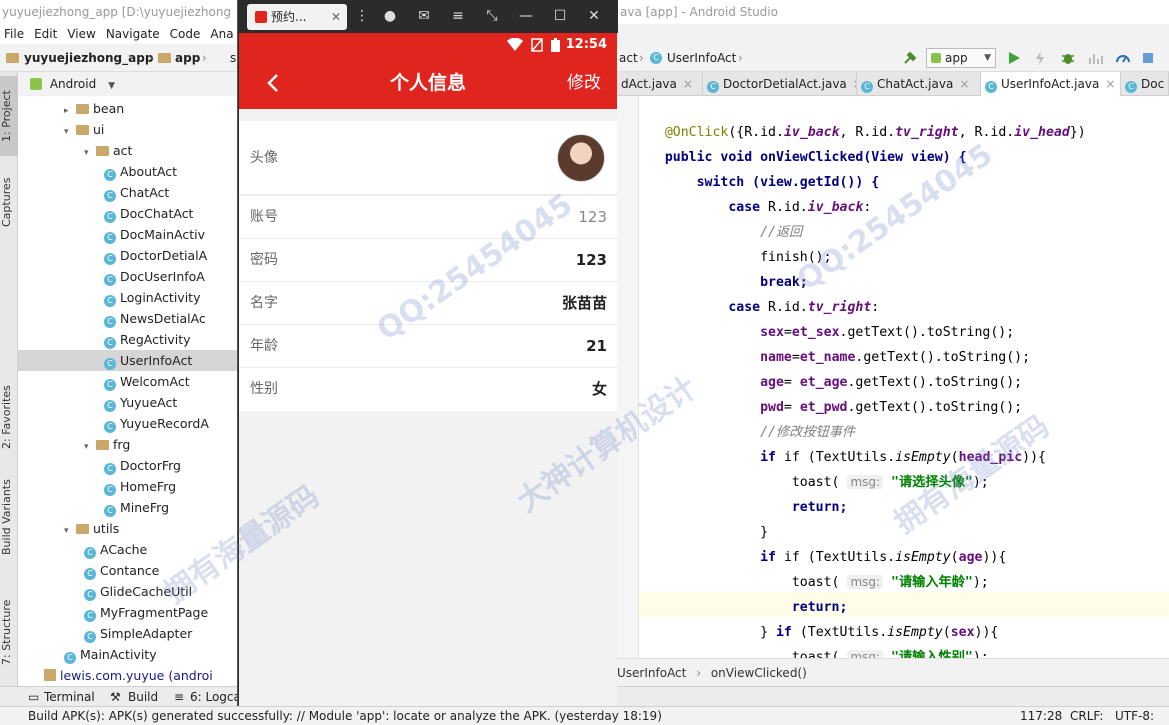 The height and width of the screenshot is (725, 1169). Describe the element at coordinates (584, 303) in the screenshot. I see `name-field: 张苗苗` at that location.